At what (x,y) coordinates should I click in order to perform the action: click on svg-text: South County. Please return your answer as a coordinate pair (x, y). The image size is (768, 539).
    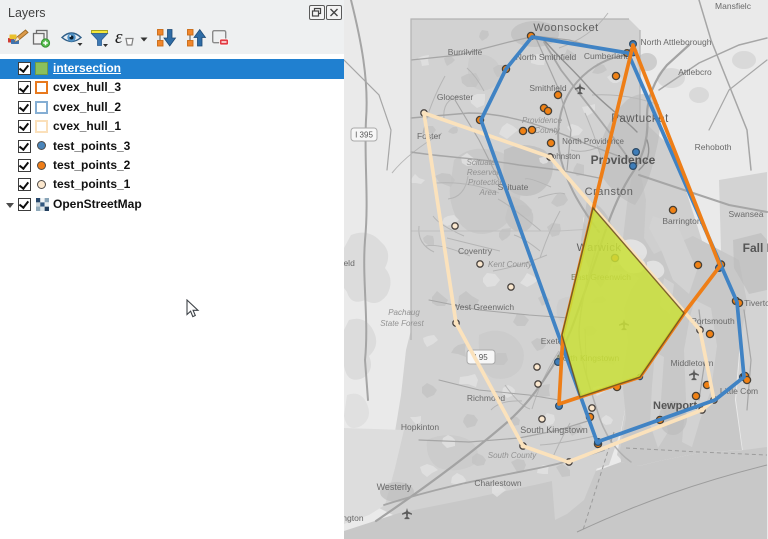
    Looking at the image, I should click on (512, 455).